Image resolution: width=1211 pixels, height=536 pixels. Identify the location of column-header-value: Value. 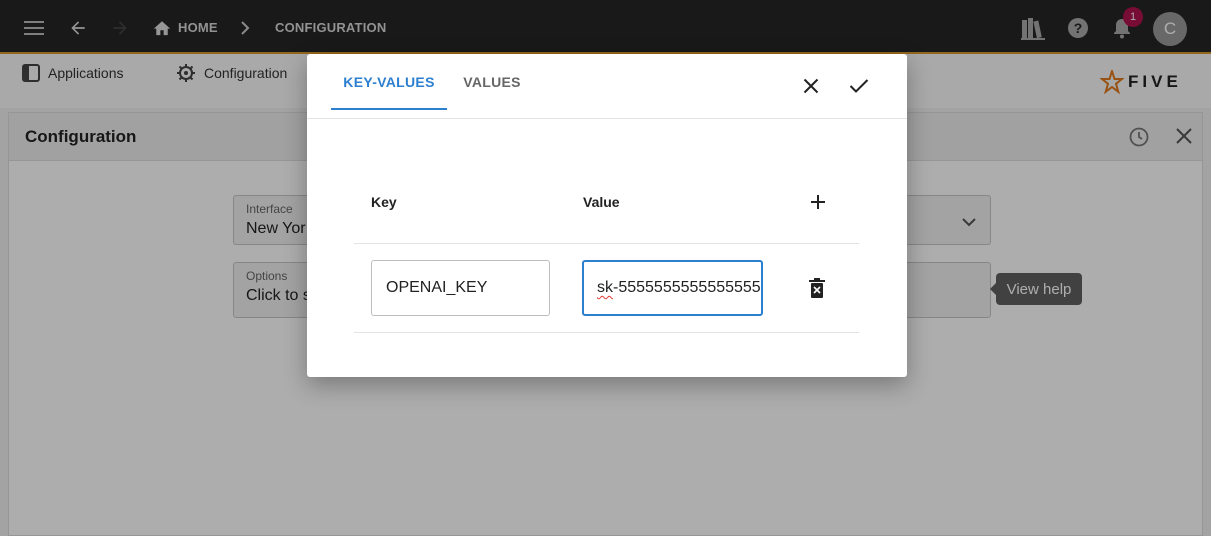
(601, 202).